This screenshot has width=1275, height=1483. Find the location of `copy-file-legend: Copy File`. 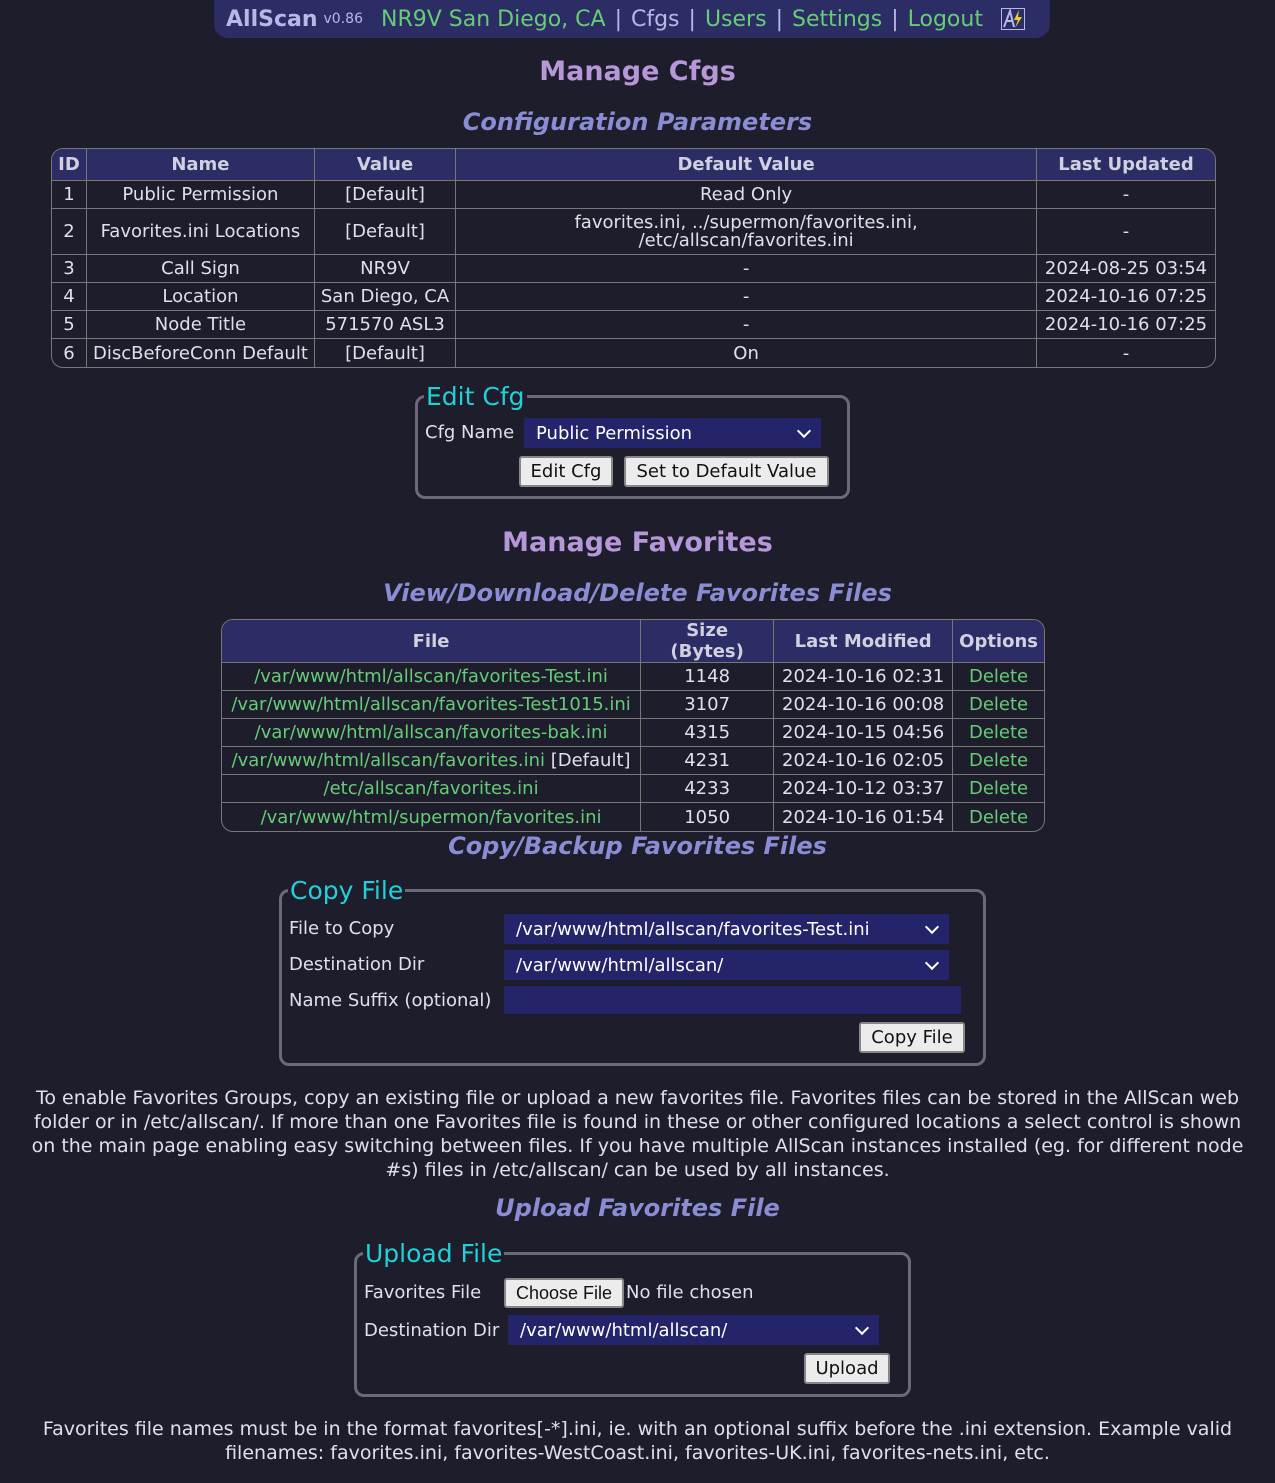

copy-file-legend: Copy File is located at coordinates (347, 890).